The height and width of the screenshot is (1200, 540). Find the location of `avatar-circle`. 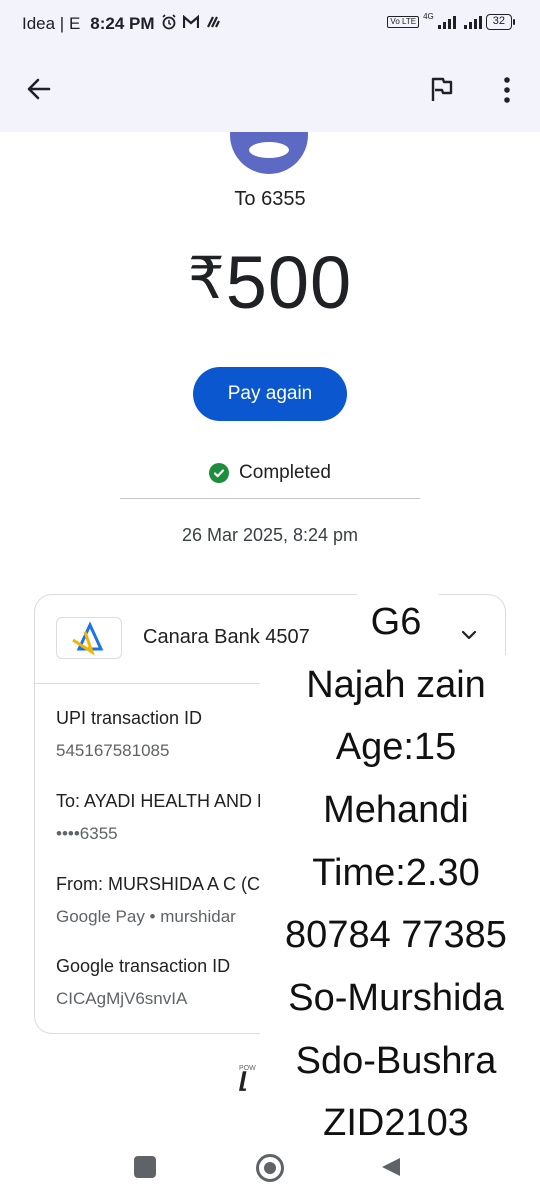

avatar-circle is located at coordinates (269, 153).